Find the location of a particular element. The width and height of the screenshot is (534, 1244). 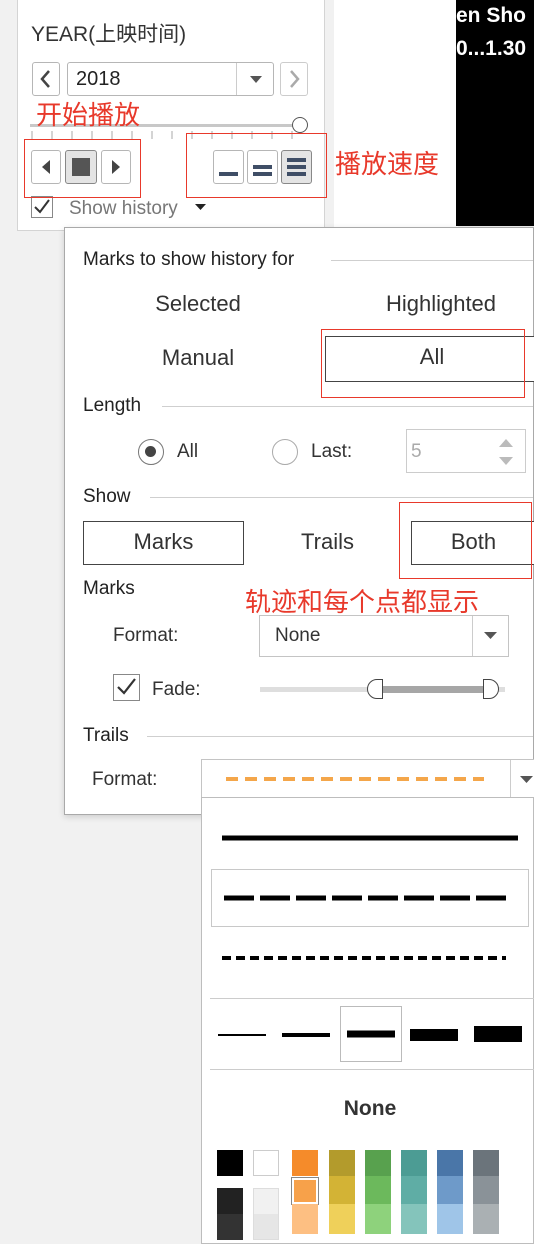

show-trails-button: Trails is located at coordinates (327, 542).